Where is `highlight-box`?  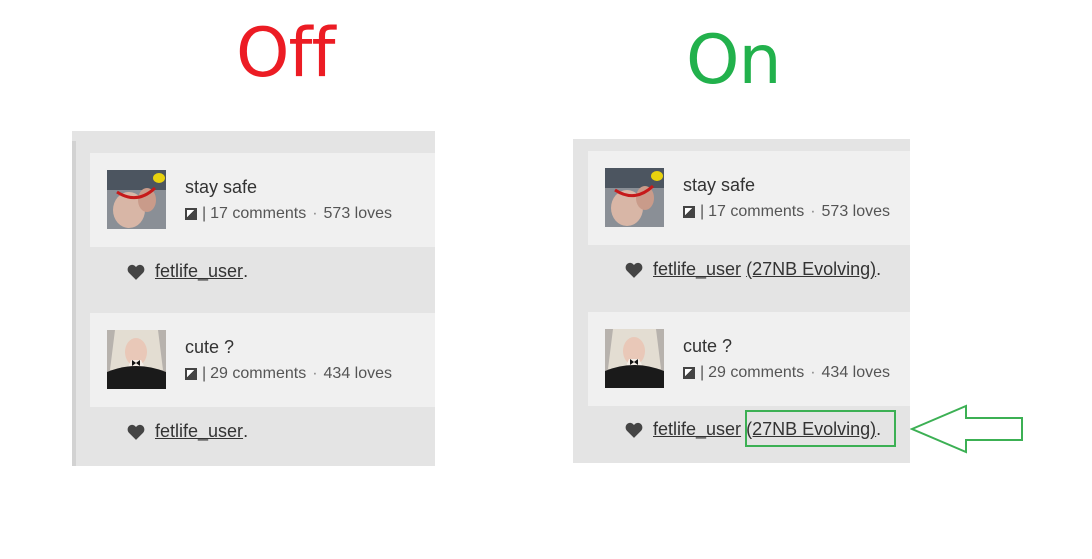
highlight-box is located at coordinates (820, 428).